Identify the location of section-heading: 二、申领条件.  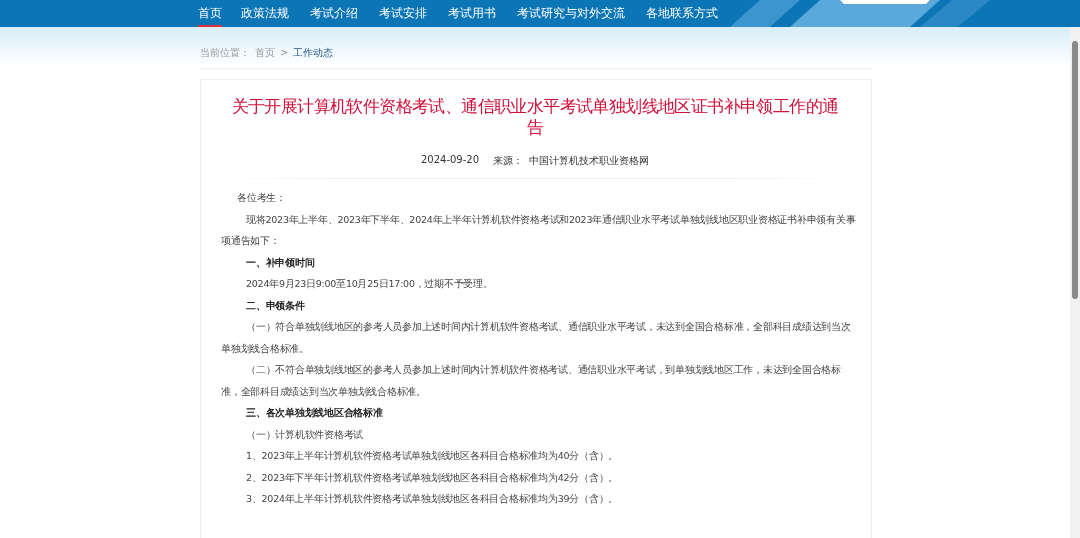
(275, 305).